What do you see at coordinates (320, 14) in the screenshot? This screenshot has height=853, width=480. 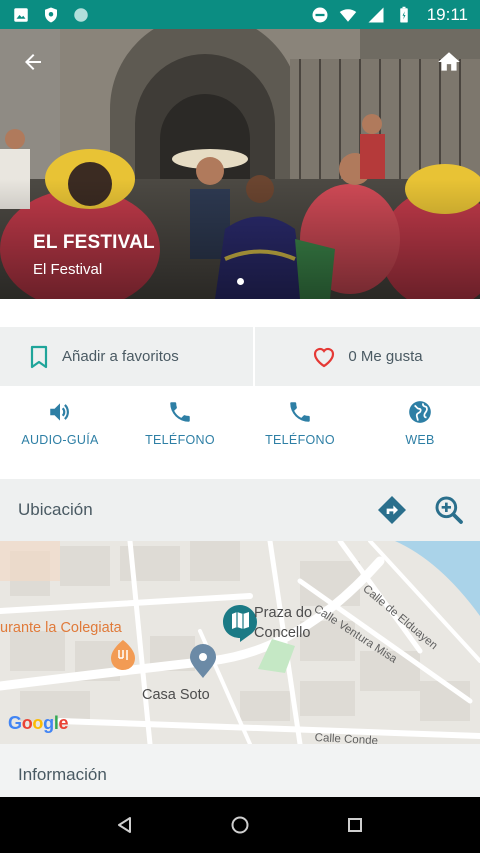 I see `do-not-disturb-icon` at bounding box center [320, 14].